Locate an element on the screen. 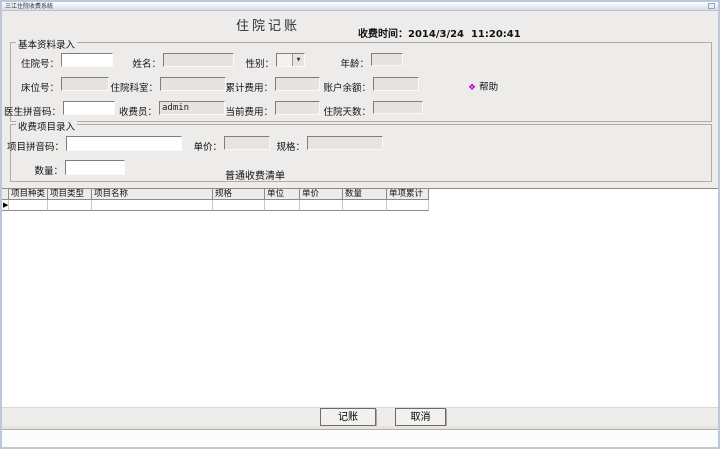 The height and width of the screenshot is (449, 720). grid-header-unit-price: 单价 is located at coordinates (321, 194).